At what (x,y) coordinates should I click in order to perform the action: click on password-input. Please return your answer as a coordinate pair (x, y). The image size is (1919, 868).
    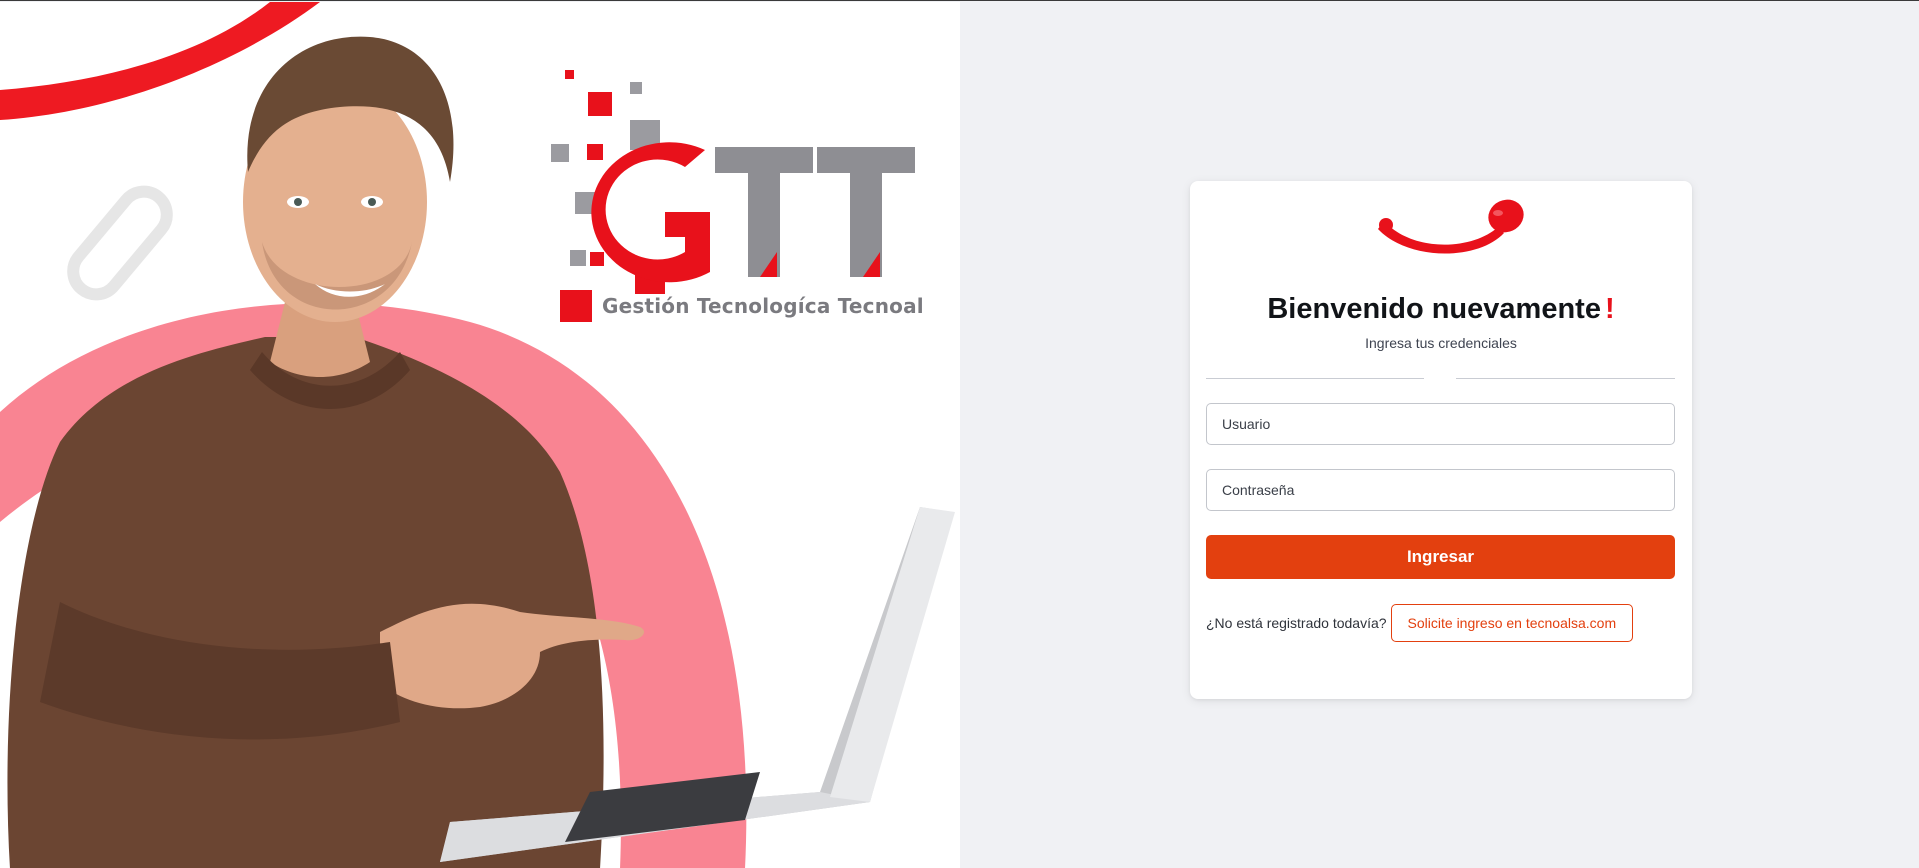
    Looking at the image, I should click on (1440, 490).